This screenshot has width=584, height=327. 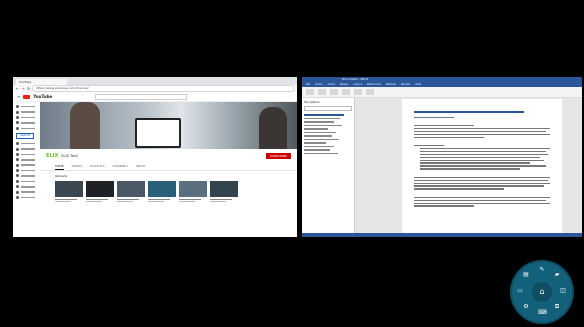 What do you see at coordinates (17, 123) in the screenshot?
I see `library-icon` at bounding box center [17, 123].